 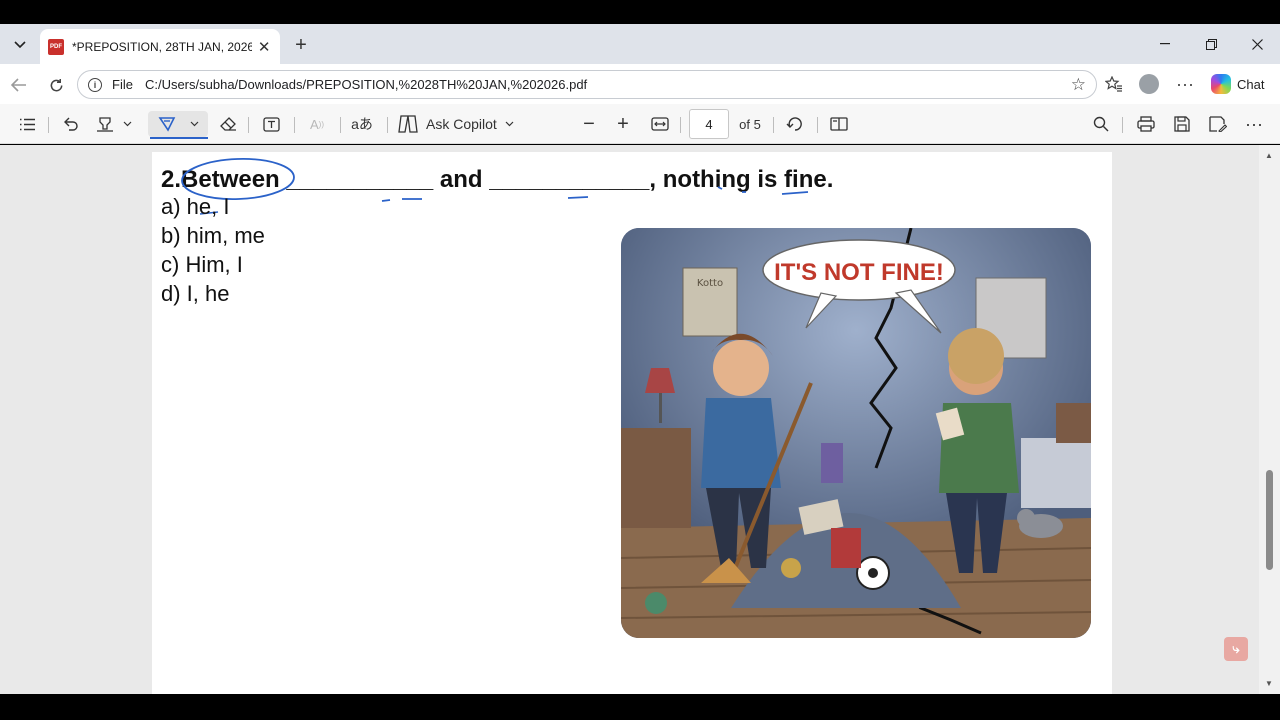 What do you see at coordinates (301, 45) in the screenshot?
I see `plus-icon: +` at bounding box center [301, 45].